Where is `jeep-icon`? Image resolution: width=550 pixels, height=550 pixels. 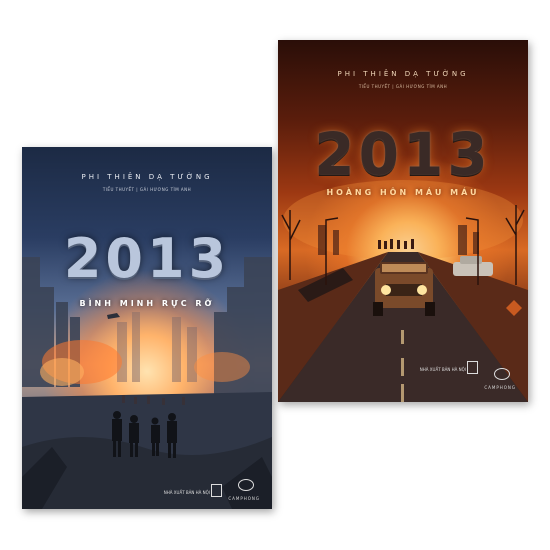 jeep-icon is located at coordinates (404, 289).